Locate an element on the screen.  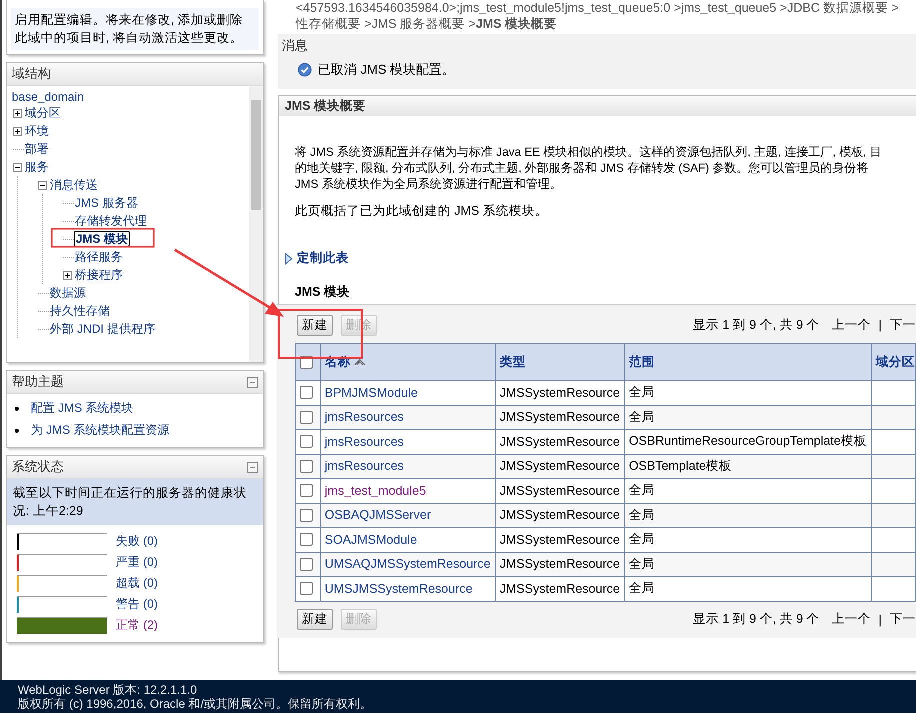
tree-item: 存储转发代理 is located at coordinates (111, 221).